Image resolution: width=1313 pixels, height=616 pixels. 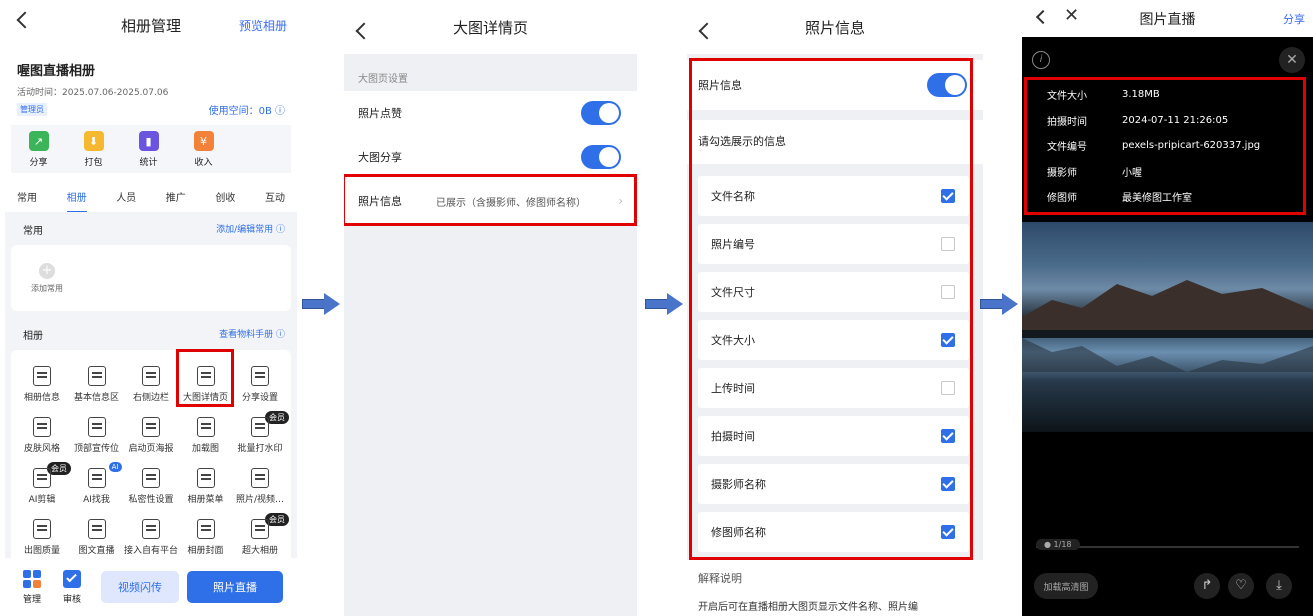 What do you see at coordinates (42, 435) in the screenshot?
I see `album-feature-item: 皮肤风格` at bounding box center [42, 435].